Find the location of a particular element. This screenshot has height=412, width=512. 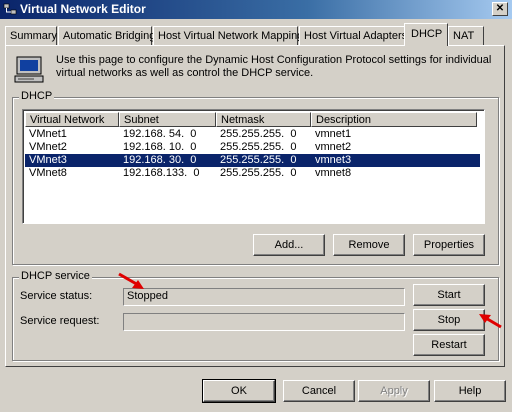

table-cell-description: vmnet8 is located at coordinates (333, 173).